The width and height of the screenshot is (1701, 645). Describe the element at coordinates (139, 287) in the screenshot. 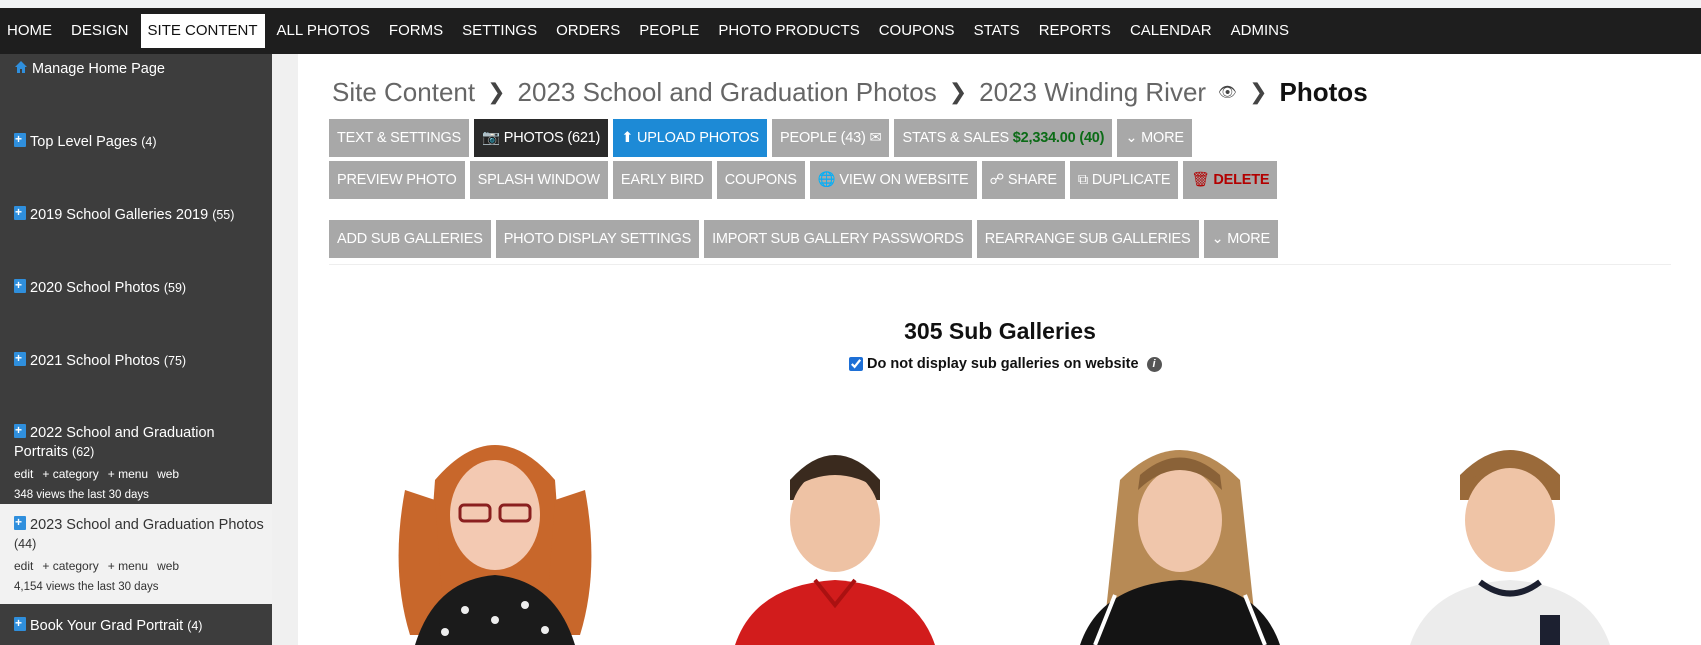

I see `sidebar-item-2020: 2020 School Photos (59)` at that location.